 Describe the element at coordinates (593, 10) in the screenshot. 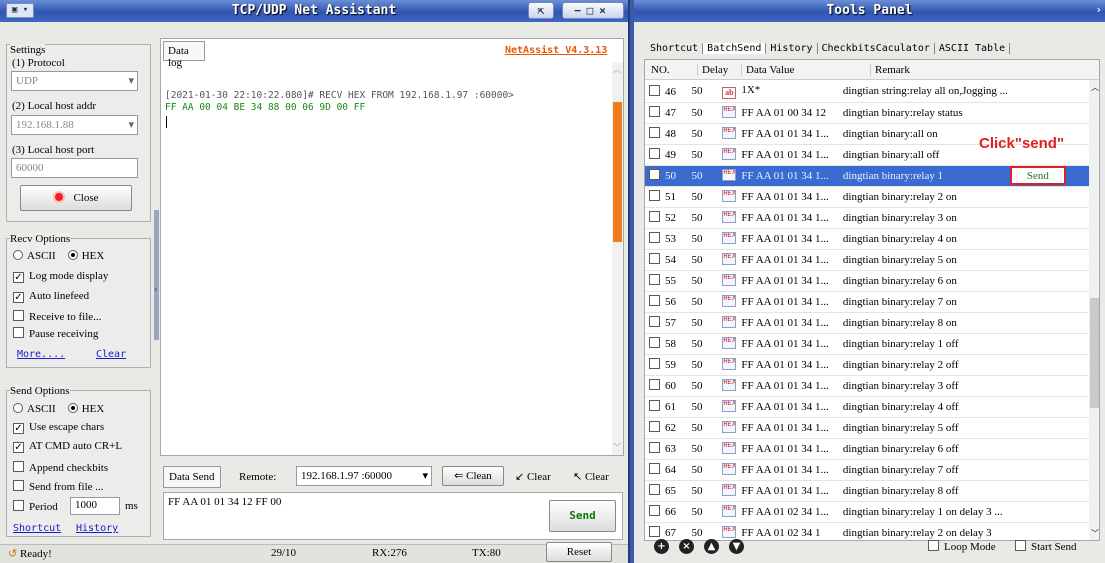

I see `window-controls: −□×` at that location.